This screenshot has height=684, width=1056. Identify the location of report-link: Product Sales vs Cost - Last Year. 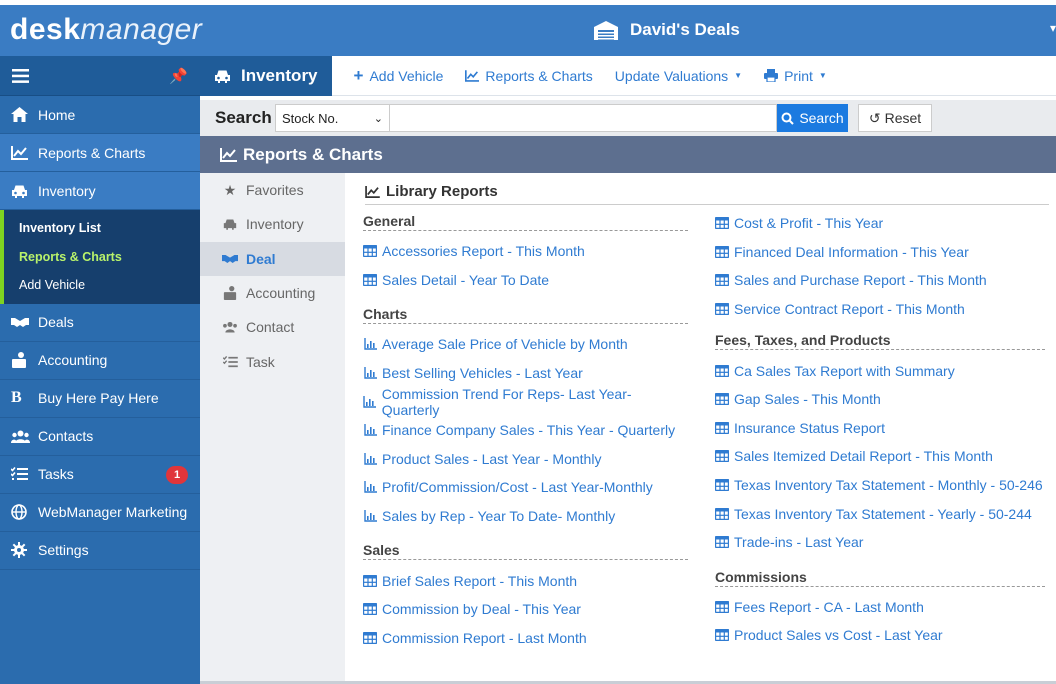
(880, 635).